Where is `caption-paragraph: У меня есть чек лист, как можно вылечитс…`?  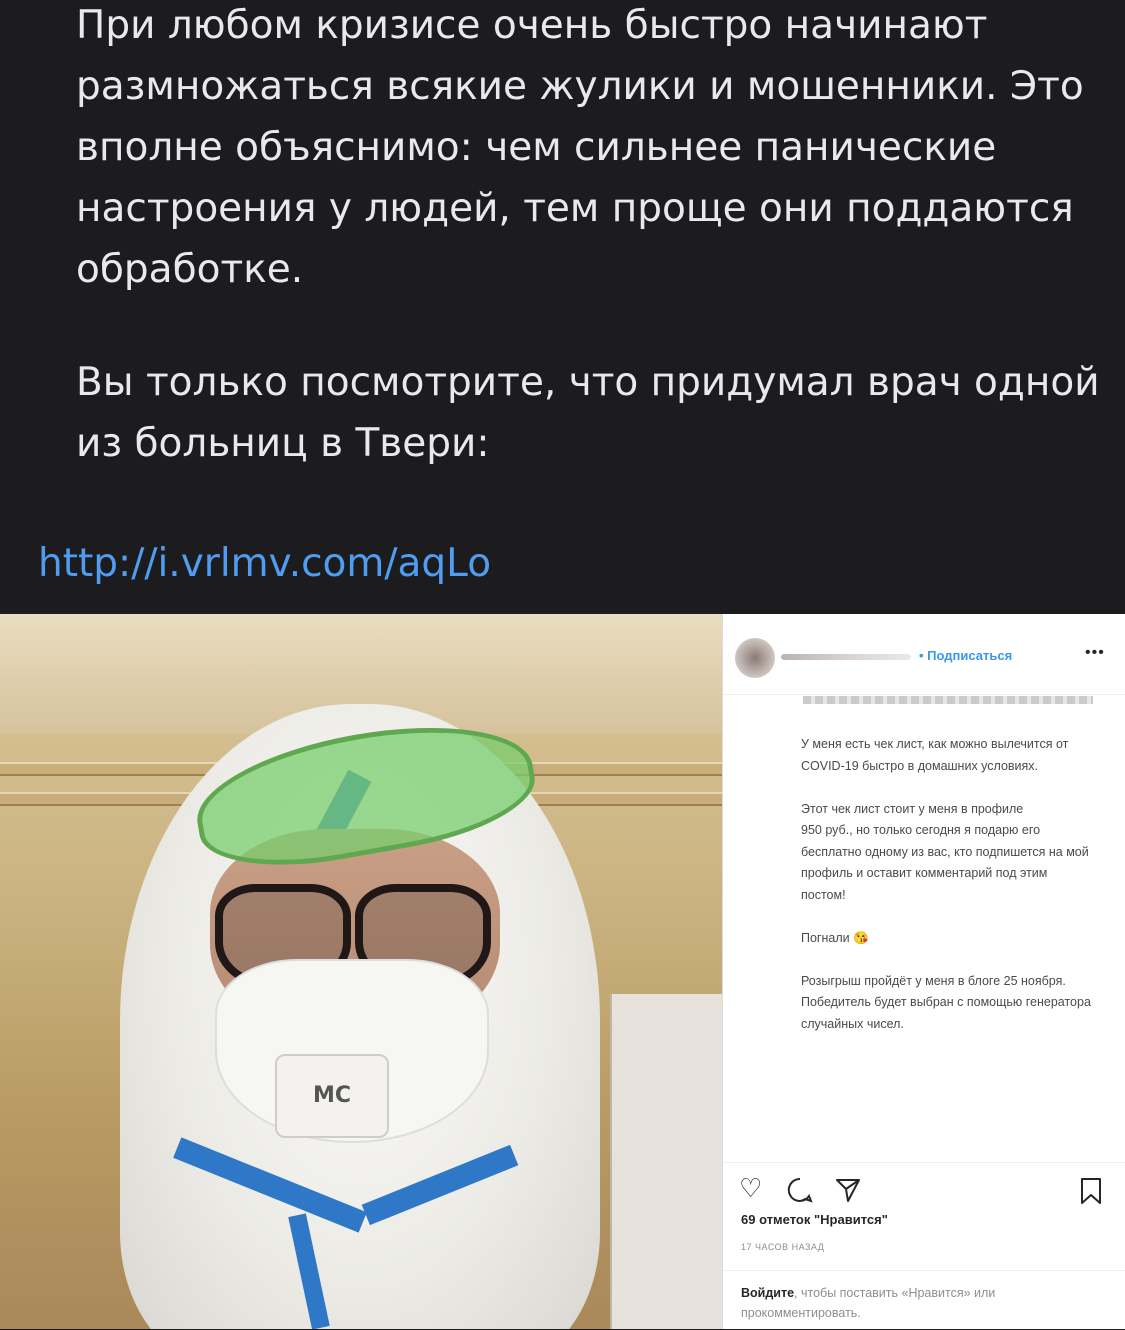 caption-paragraph: У меня есть чек лист, как можно вылечитс… is located at coordinates (935, 755).